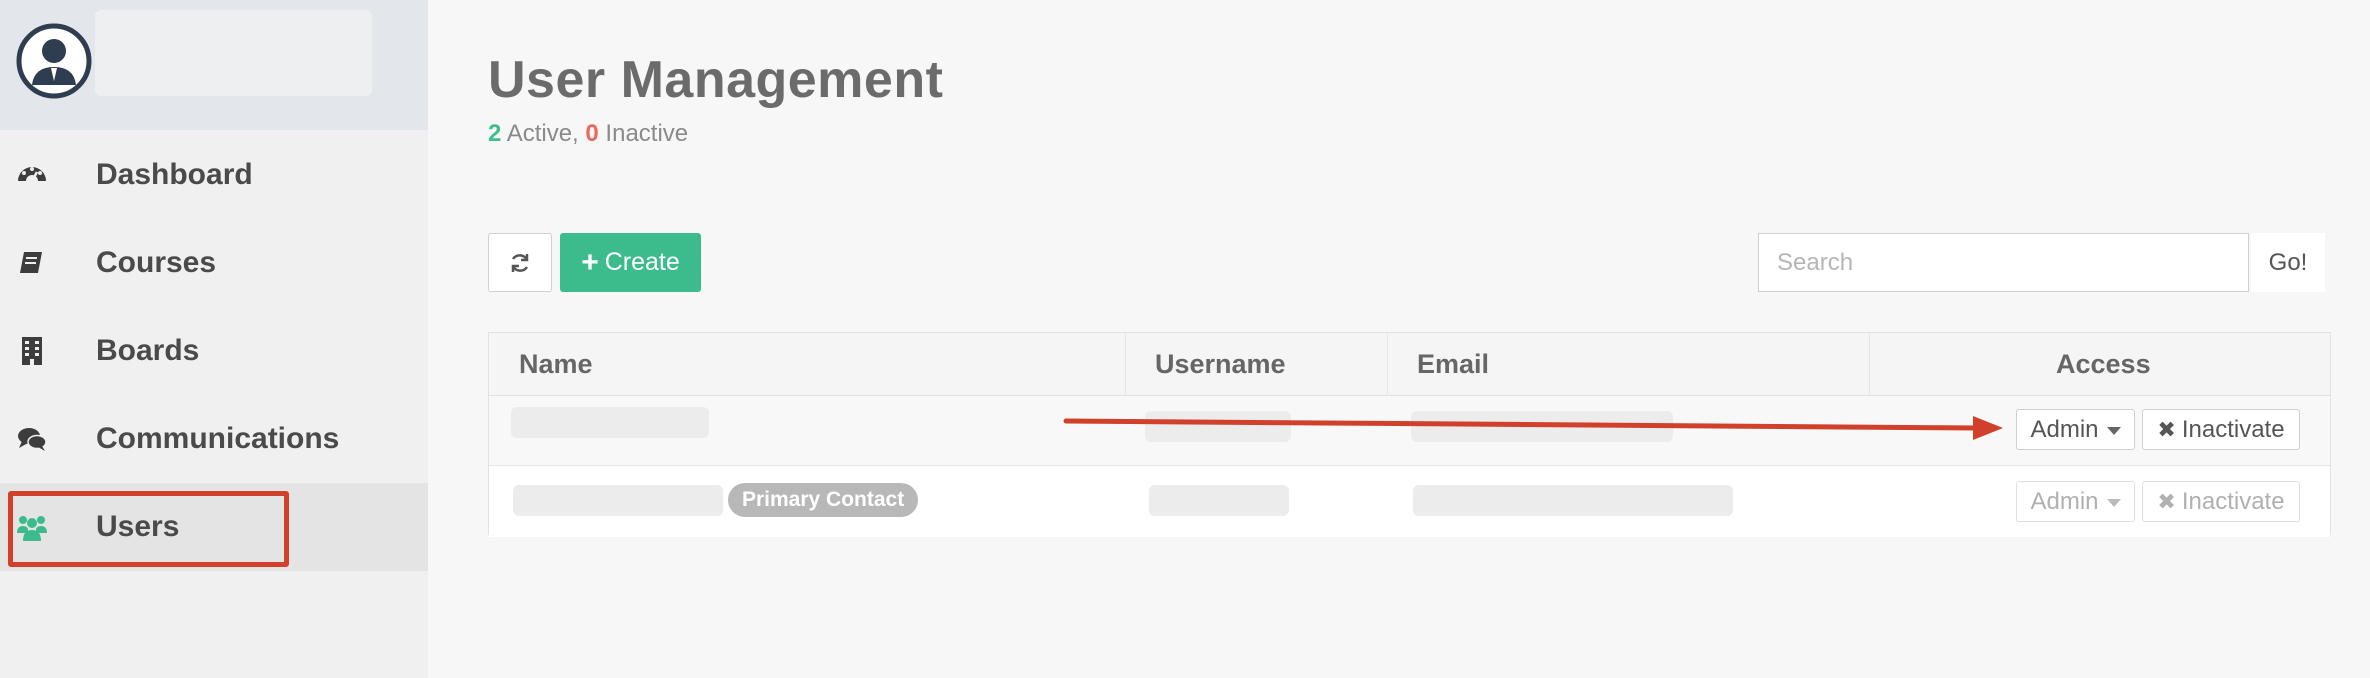 This screenshot has height=678, width=2370. I want to click on annotation-highlight-box, so click(148, 529).